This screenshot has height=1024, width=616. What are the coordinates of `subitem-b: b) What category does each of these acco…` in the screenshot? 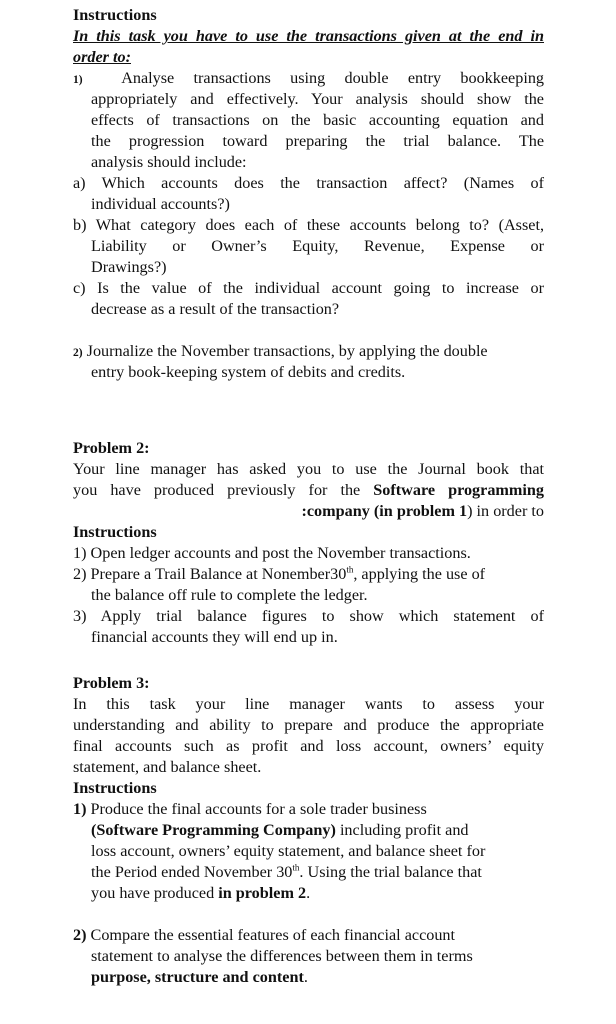 It's located at (308, 246).